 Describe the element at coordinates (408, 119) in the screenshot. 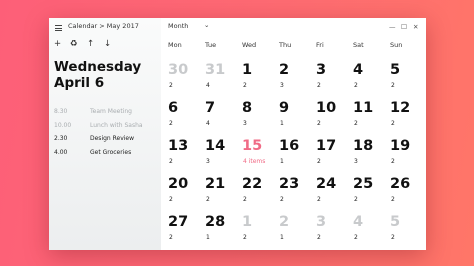

I see `day-cell: 12 2` at that location.